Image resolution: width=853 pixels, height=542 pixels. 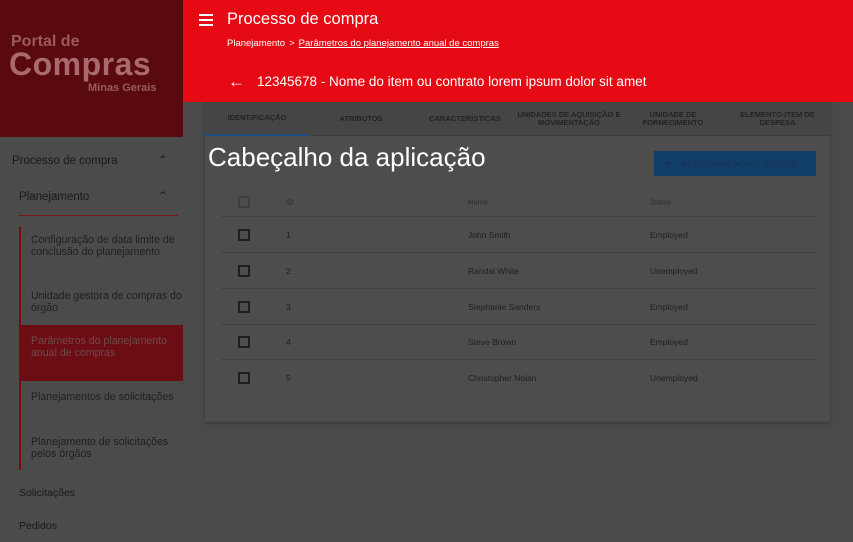 What do you see at coordinates (669, 163) in the screenshot?
I see `plus-icon: +` at bounding box center [669, 163].